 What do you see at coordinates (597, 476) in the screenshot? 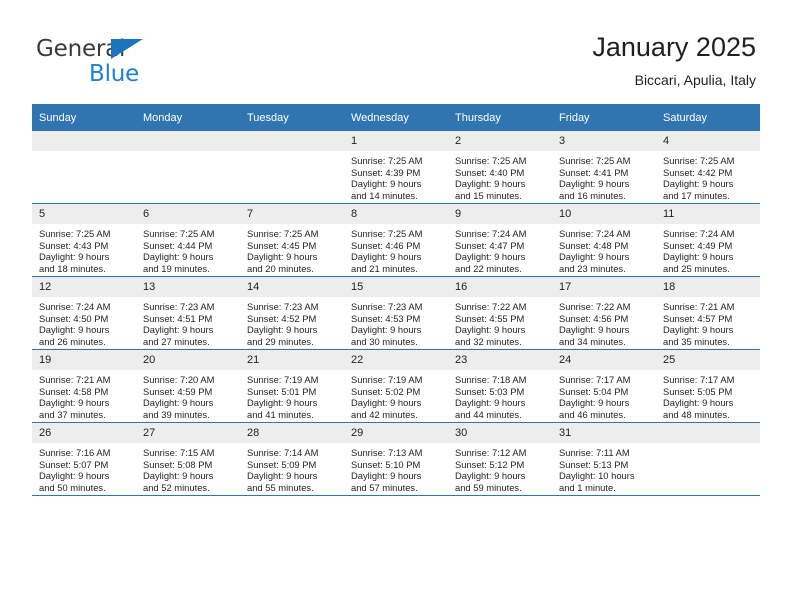
I see `day-detail-line: Daylight: 10 hours` at bounding box center [597, 476].